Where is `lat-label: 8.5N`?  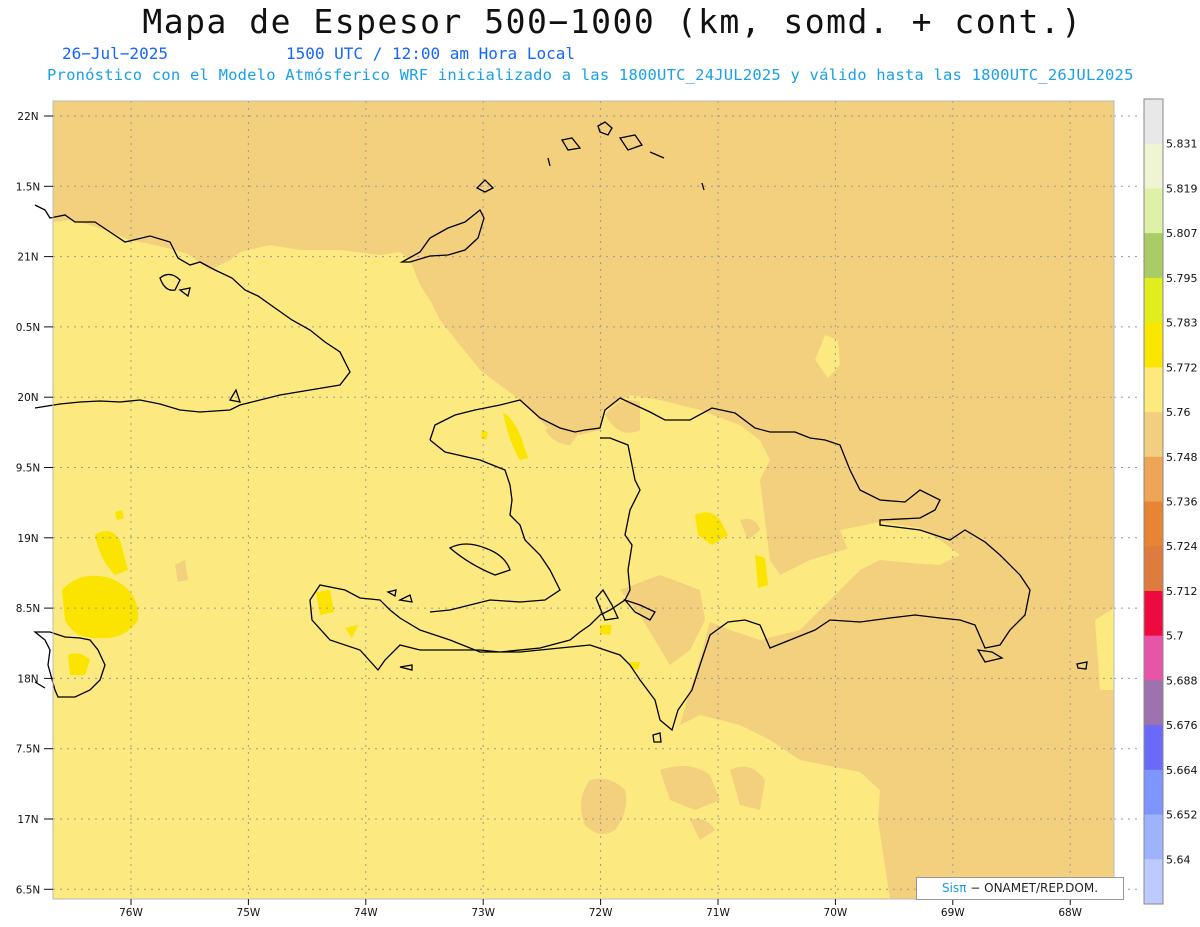 lat-label: 8.5N is located at coordinates (28, 609).